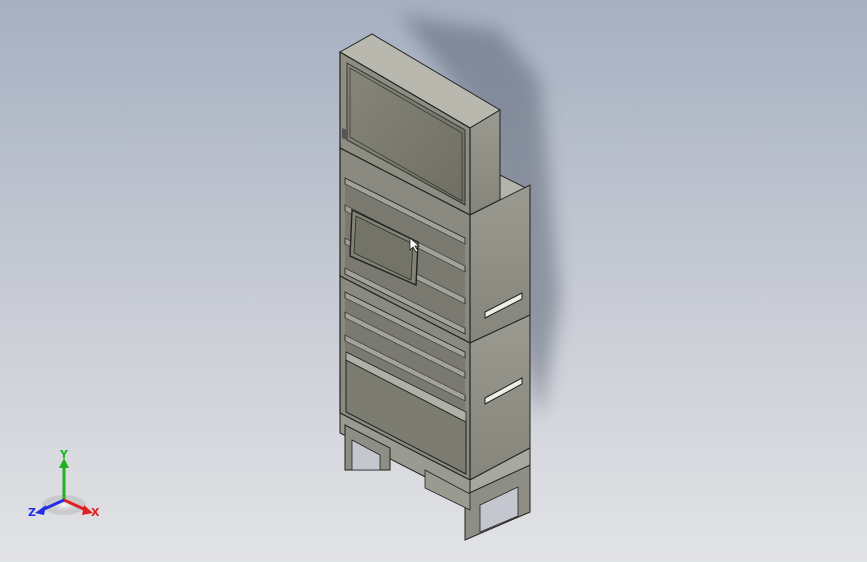 This screenshot has width=867, height=562. What do you see at coordinates (64, 454) in the screenshot?
I see `y-axis-label: Y` at bounding box center [64, 454].